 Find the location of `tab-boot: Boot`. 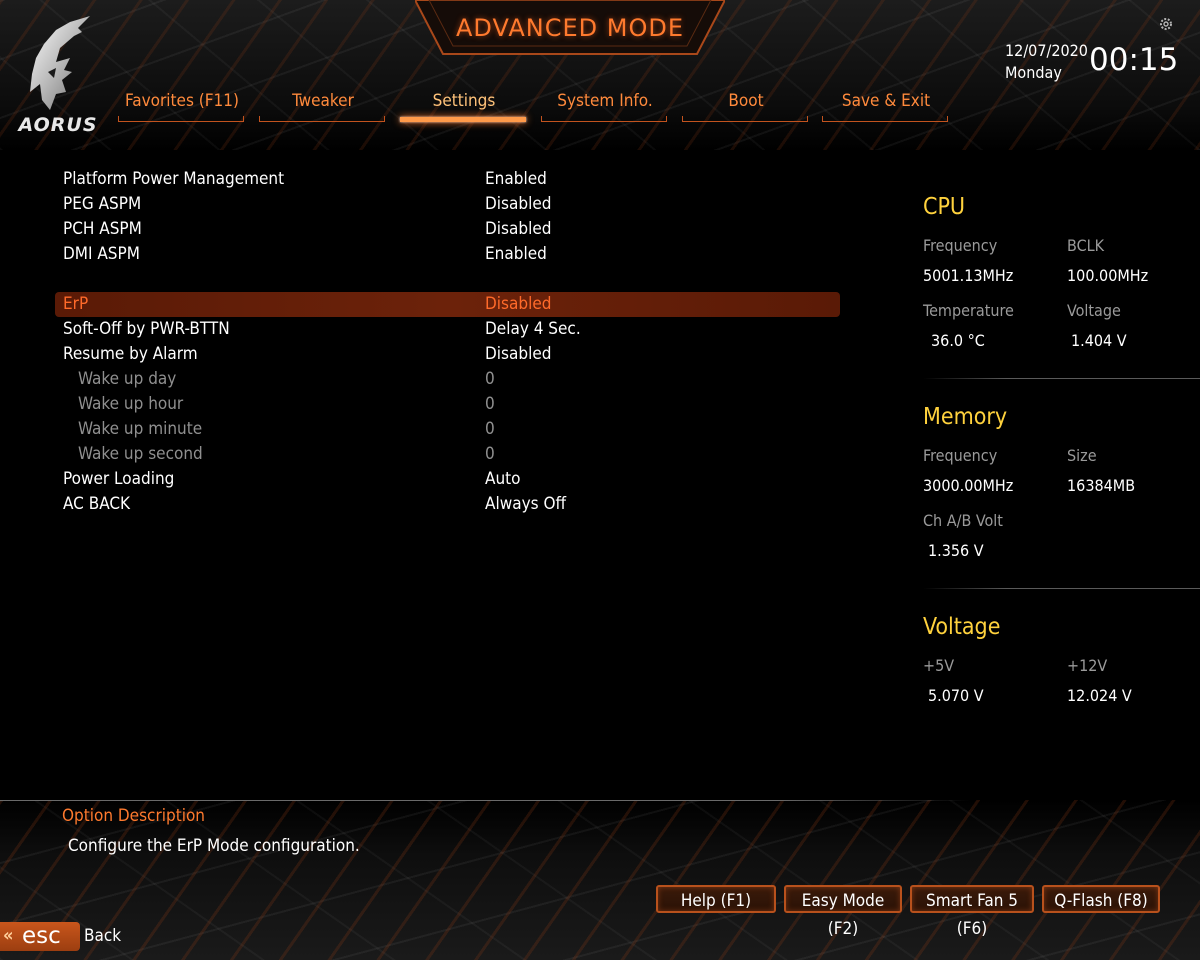

tab-boot: Boot is located at coordinates (746, 106).